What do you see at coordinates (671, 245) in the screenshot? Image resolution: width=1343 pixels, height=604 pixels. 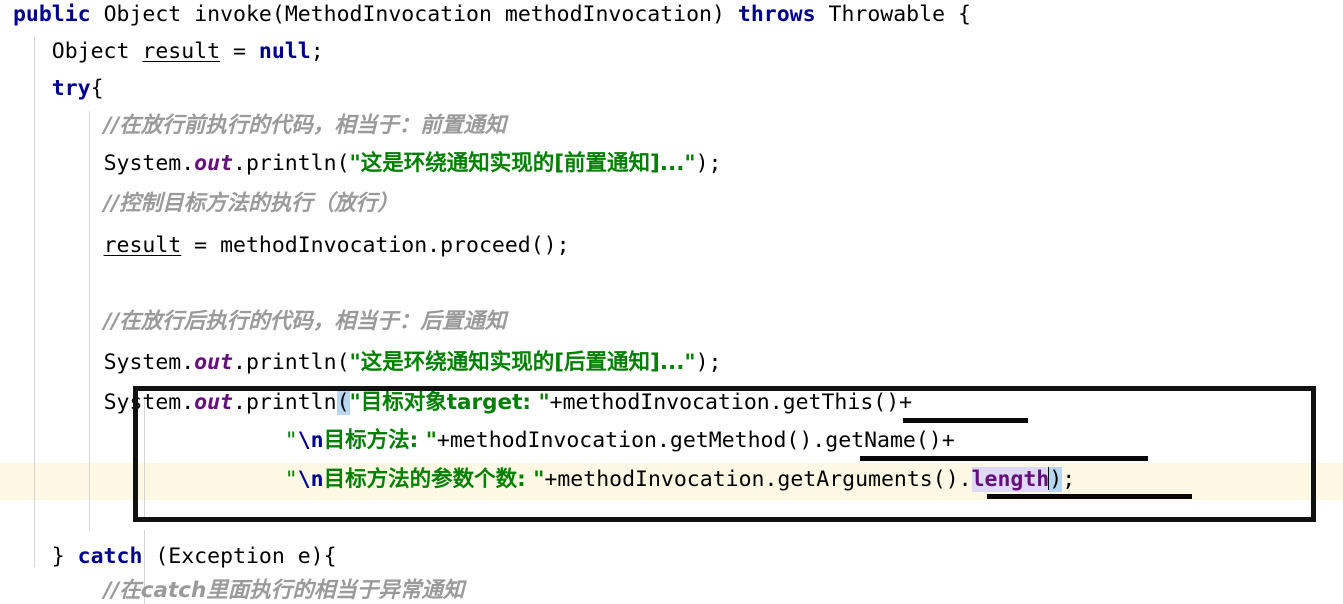 I see `code-line-7: result = methodInvocation.proceed();` at bounding box center [671, 245].